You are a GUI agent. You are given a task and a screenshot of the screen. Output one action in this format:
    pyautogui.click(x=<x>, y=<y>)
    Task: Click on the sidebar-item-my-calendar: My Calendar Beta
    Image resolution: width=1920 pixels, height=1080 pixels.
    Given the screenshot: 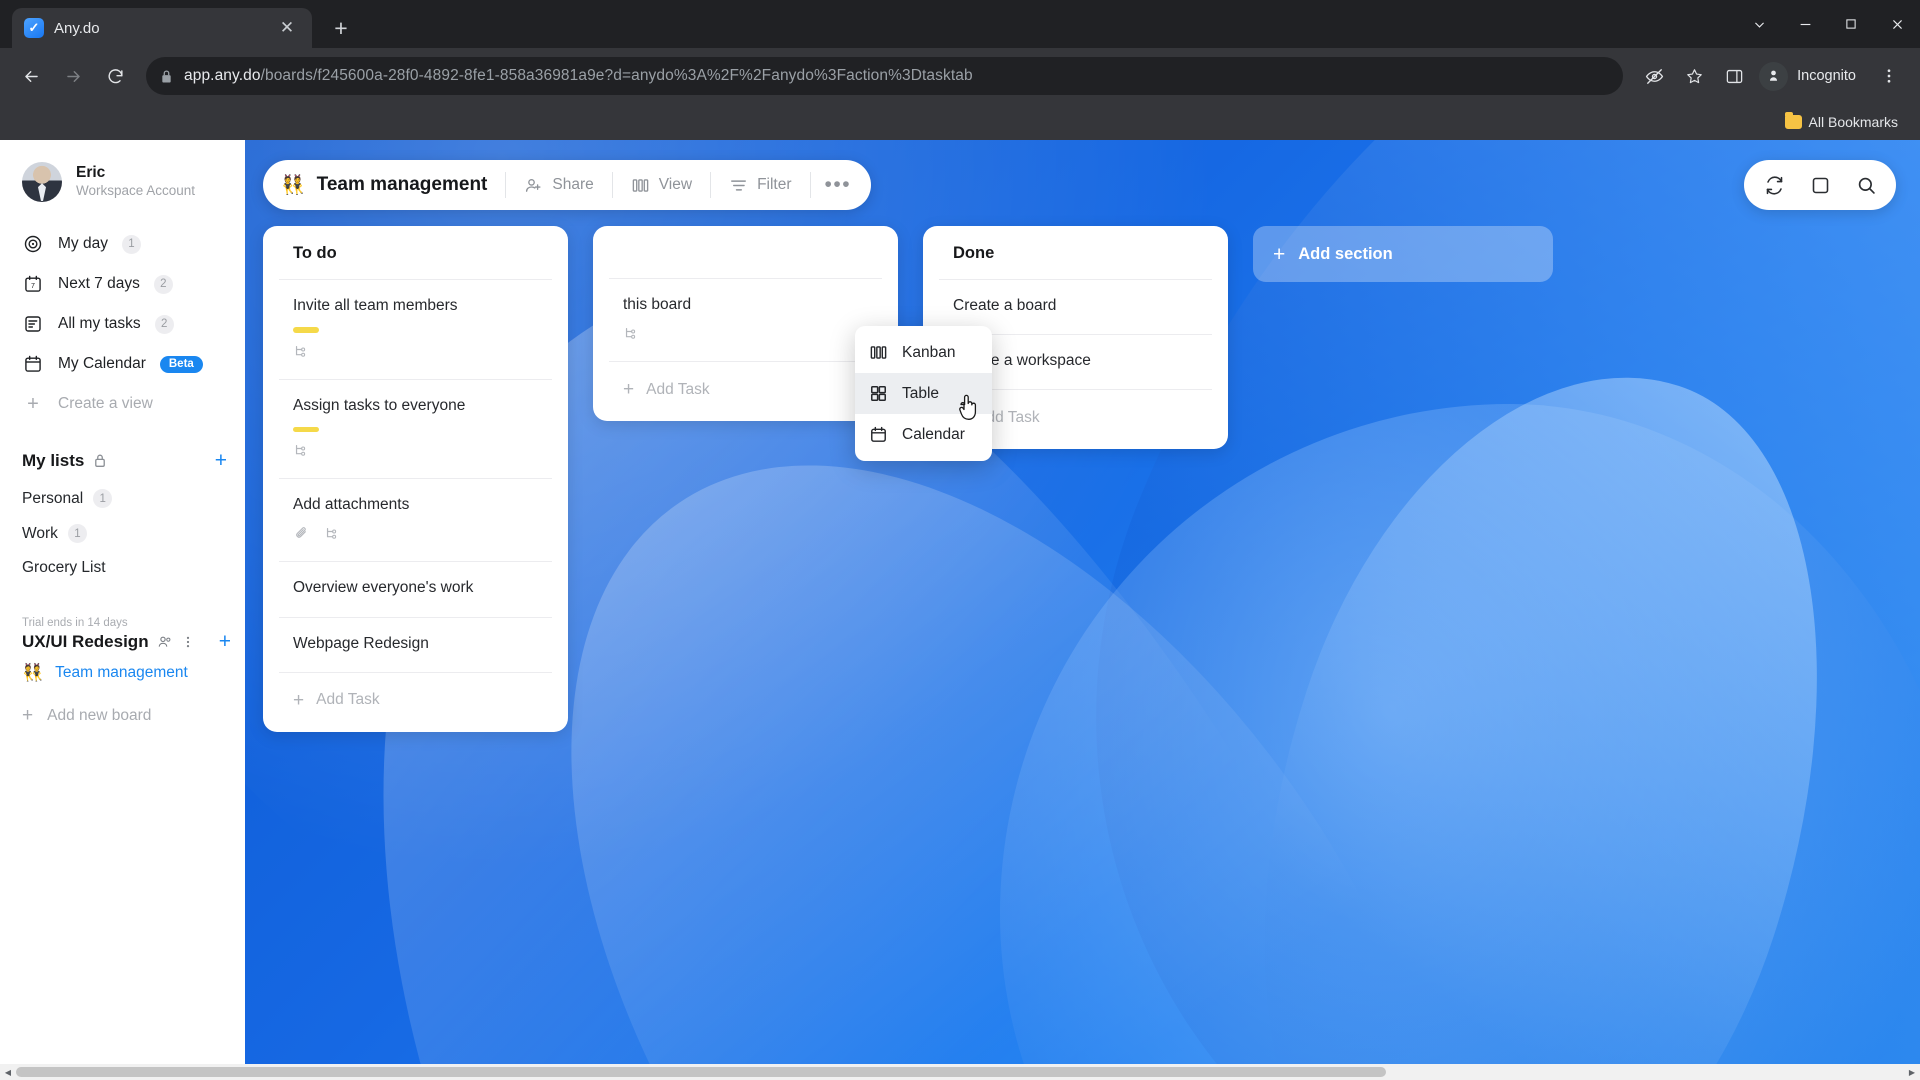 What is the action you would take?
    pyautogui.click(x=122, y=364)
    